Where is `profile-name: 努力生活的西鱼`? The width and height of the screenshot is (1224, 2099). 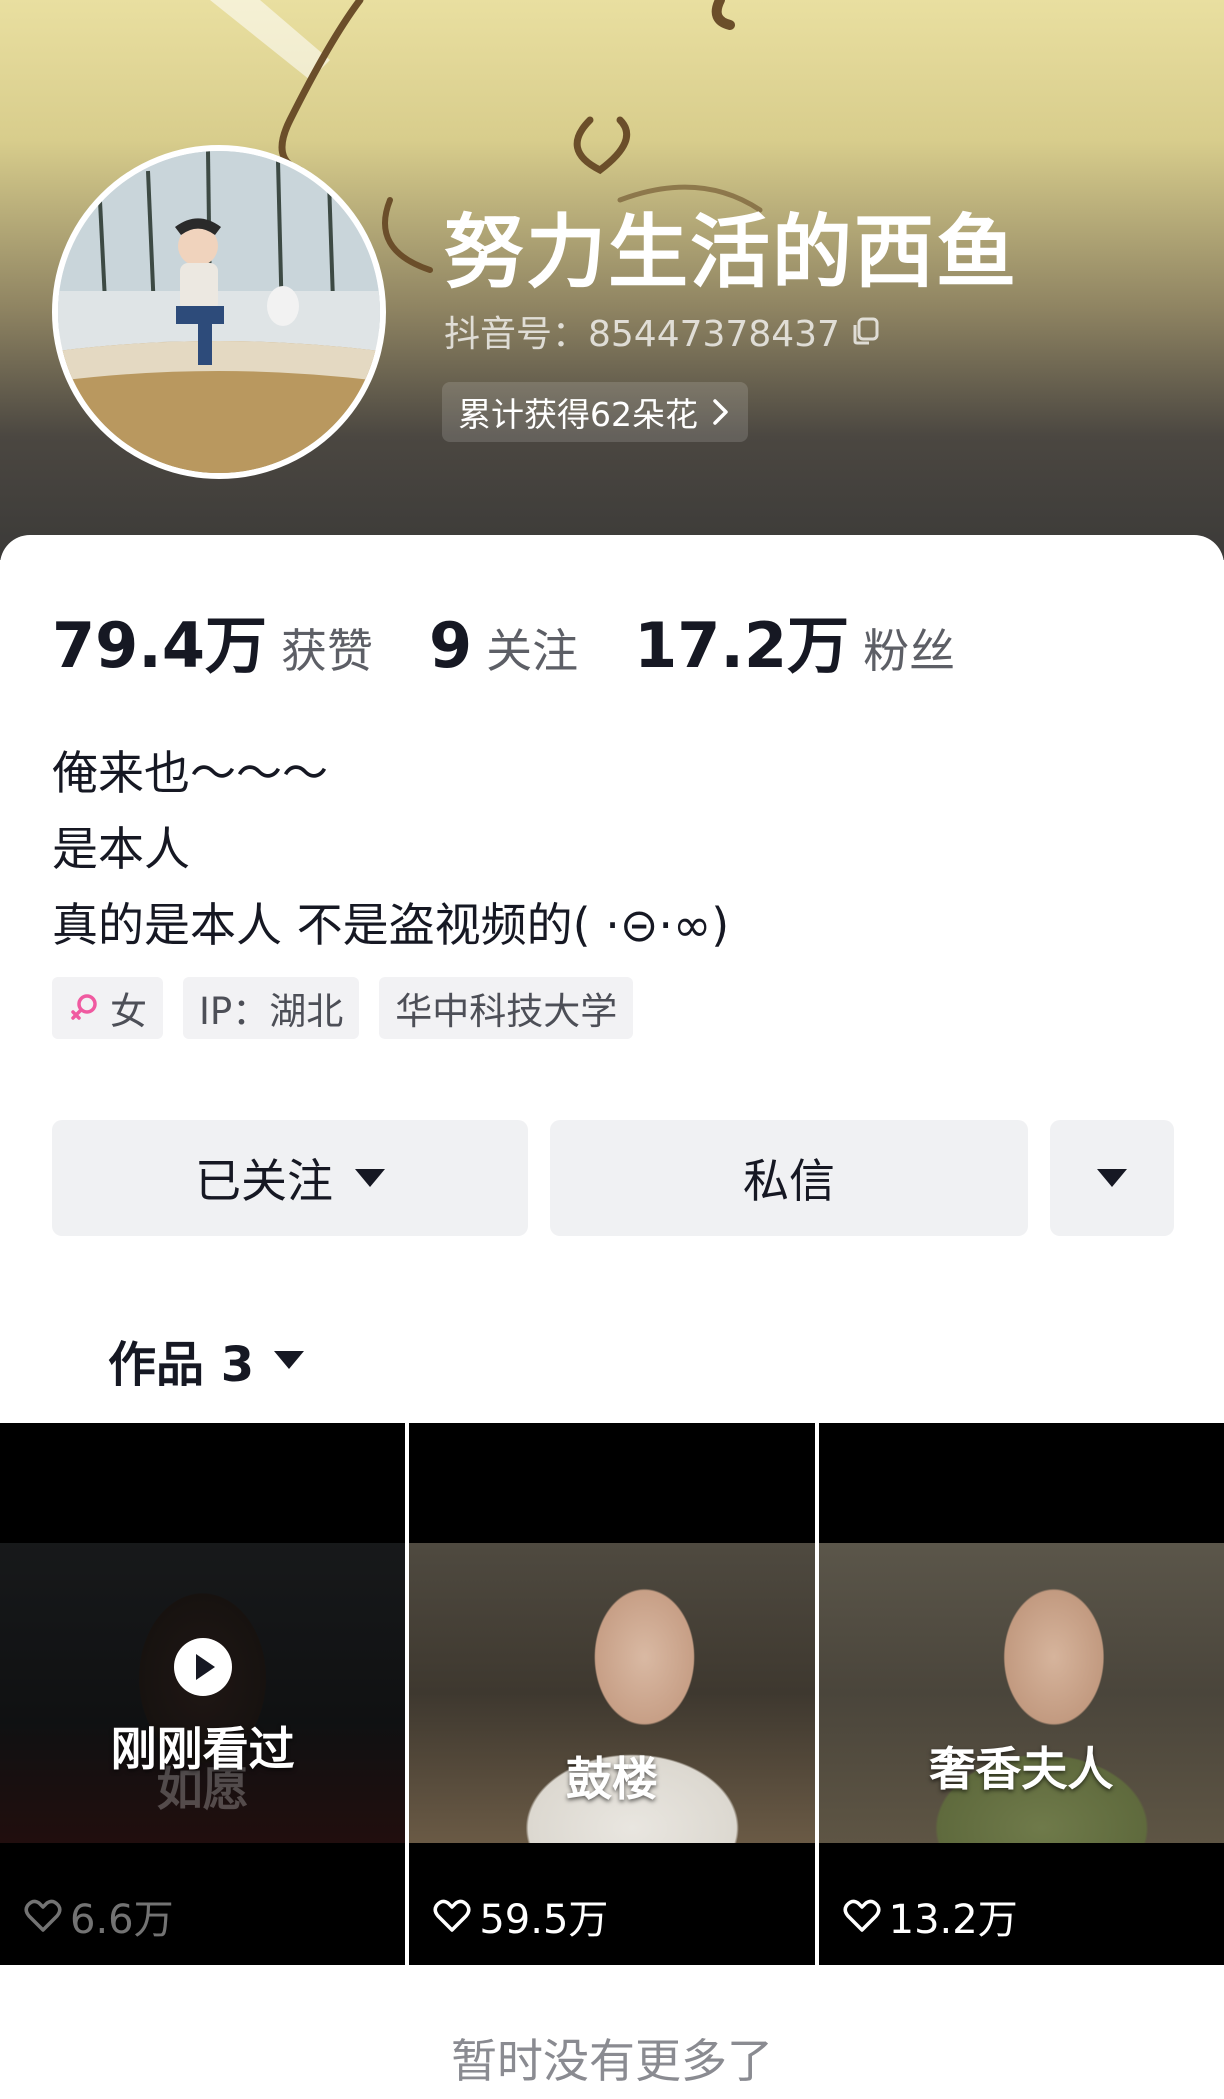
profile-name: 努力生活的西鱼 is located at coordinates (731, 252).